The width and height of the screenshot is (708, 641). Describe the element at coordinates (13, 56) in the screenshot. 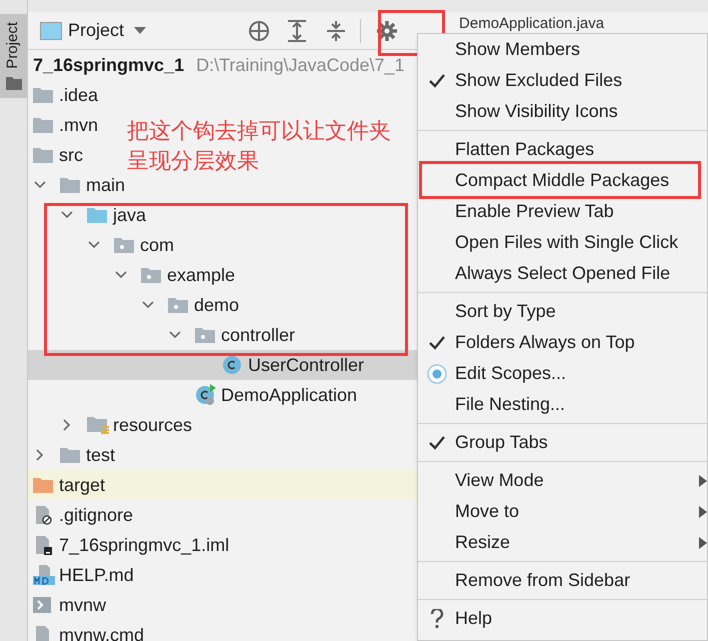

I see `project-side-tab: Project` at that location.